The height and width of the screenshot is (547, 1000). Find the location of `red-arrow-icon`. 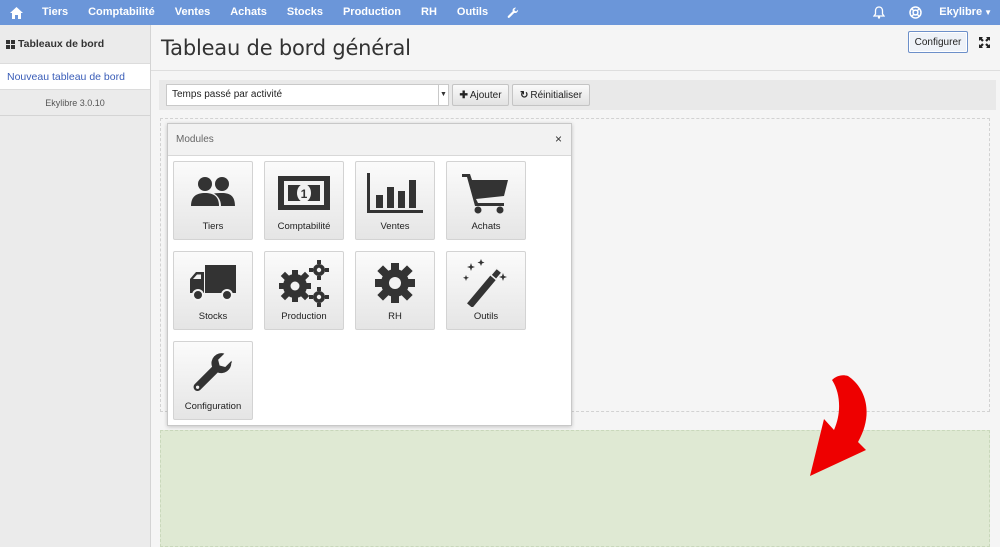

red-arrow-icon is located at coordinates (838, 425).